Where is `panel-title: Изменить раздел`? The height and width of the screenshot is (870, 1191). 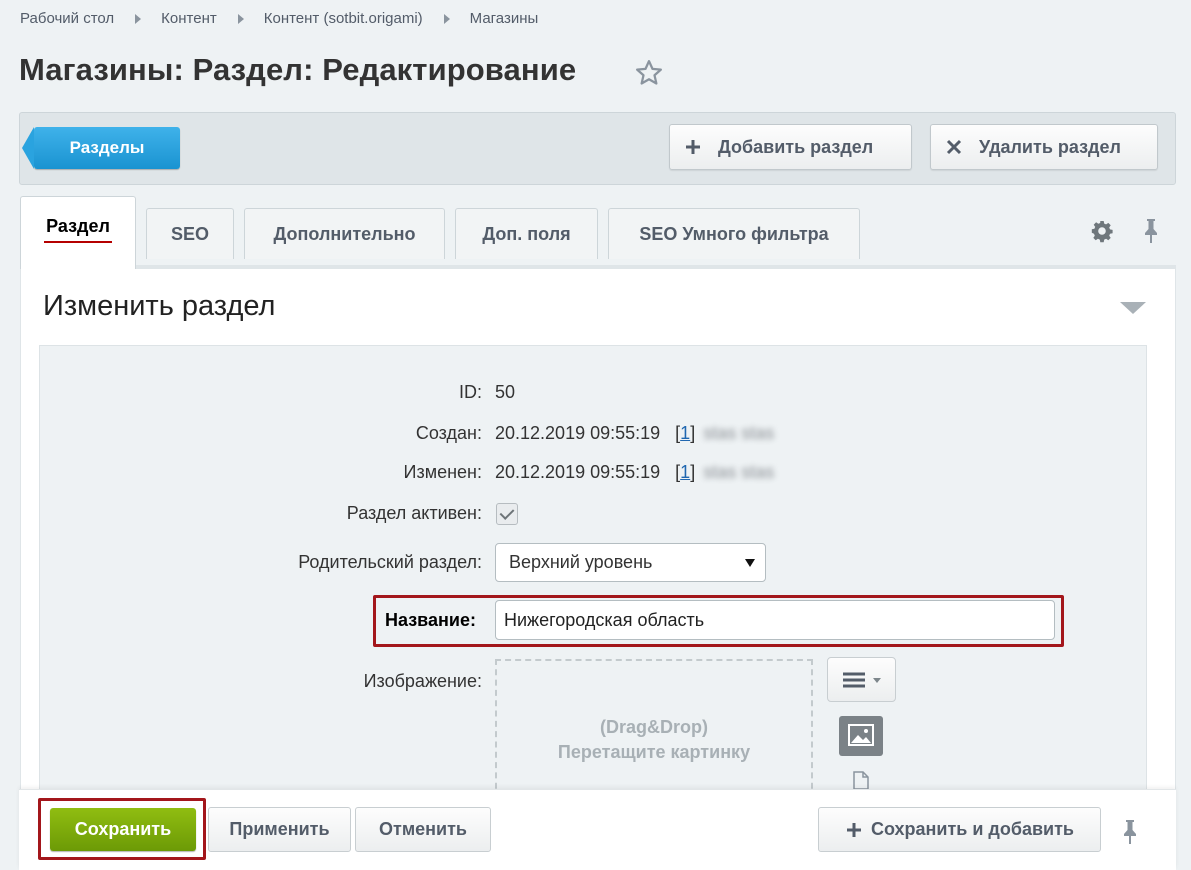
panel-title: Изменить раздел is located at coordinates (159, 306).